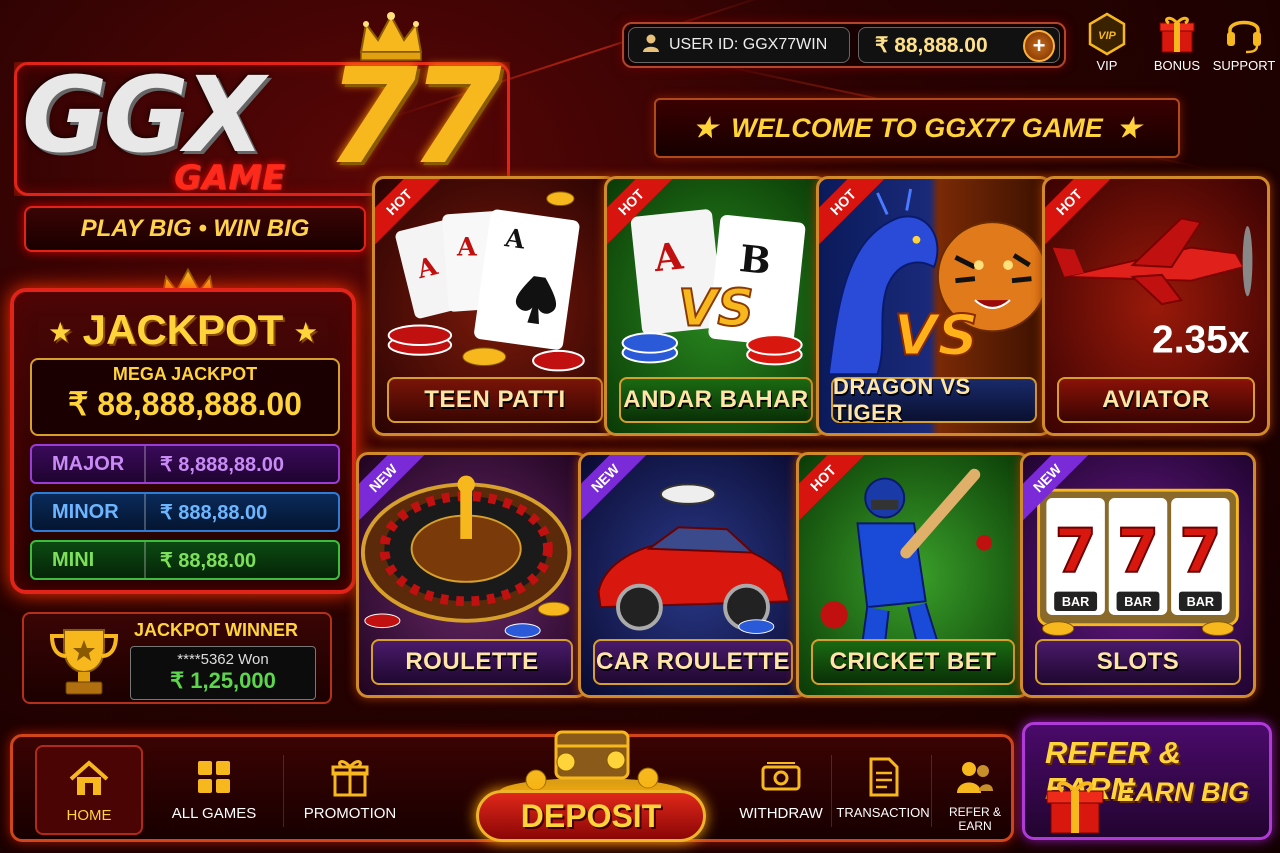 This screenshot has width=1280, height=853. Describe the element at coordinates (472, 662) in the screenshot. I see `game-title: ROULETTE` at that location.